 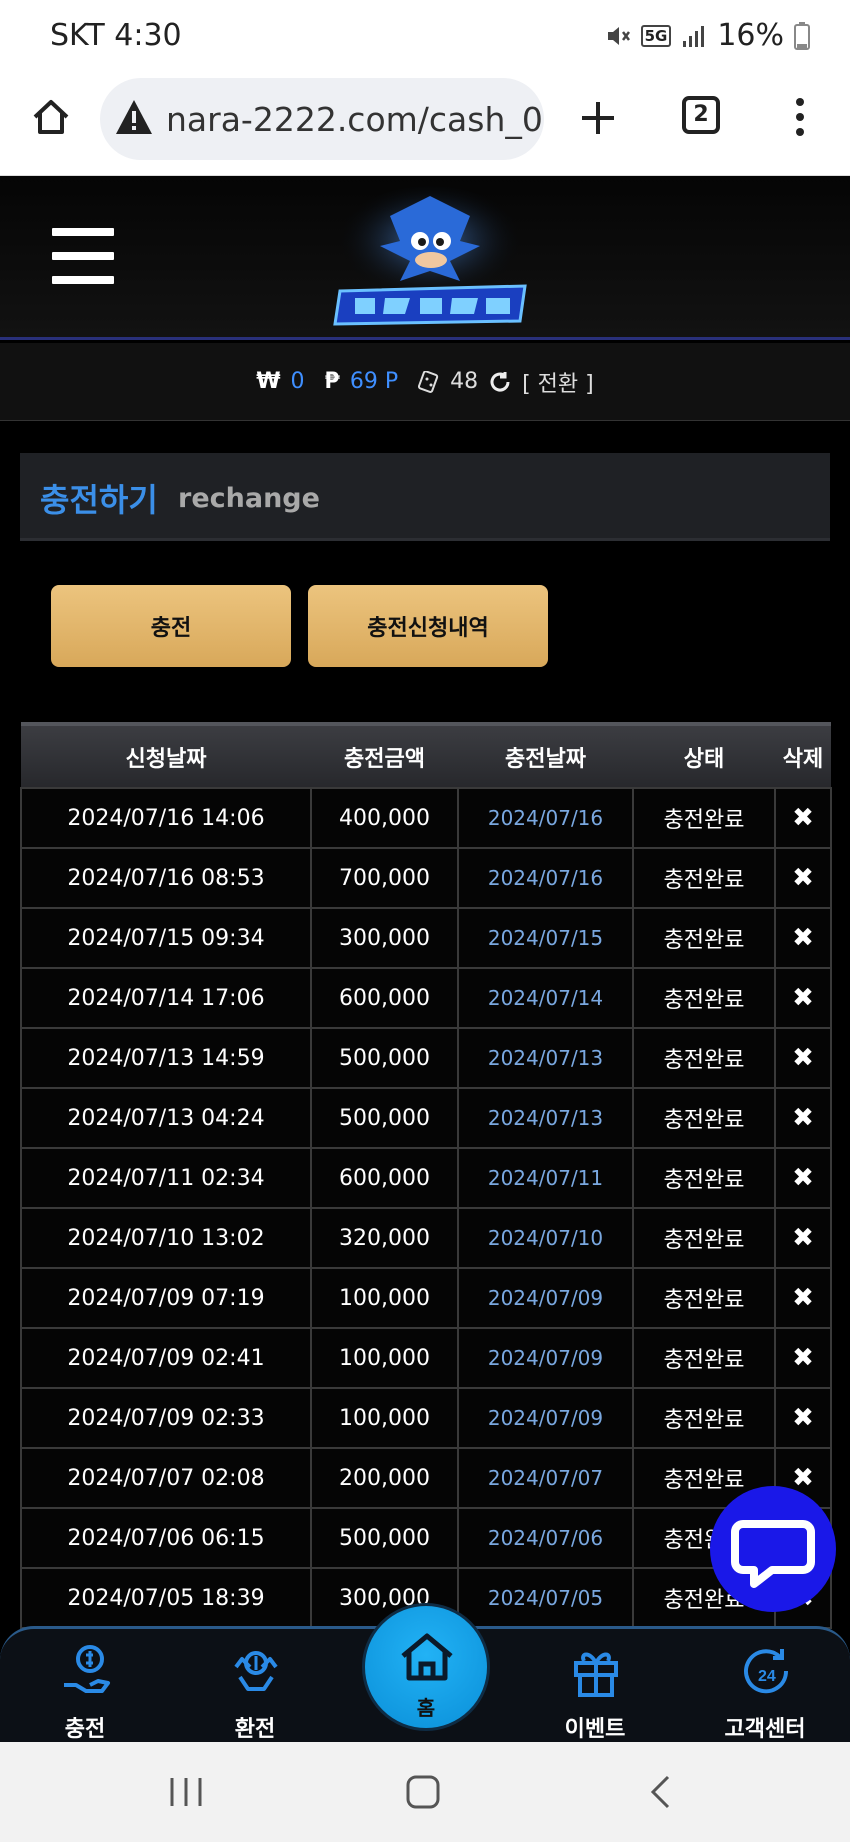 What do you see at coordinates (85, 1687) in the screenshot?
I see `nav-charge: 충전` at bounding box center [85, 1687].